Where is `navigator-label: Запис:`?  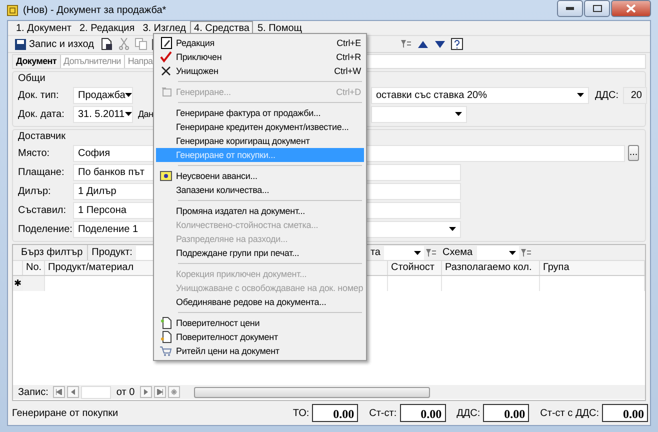
navigator-label: Запис: is located at coordinates (33, 392).